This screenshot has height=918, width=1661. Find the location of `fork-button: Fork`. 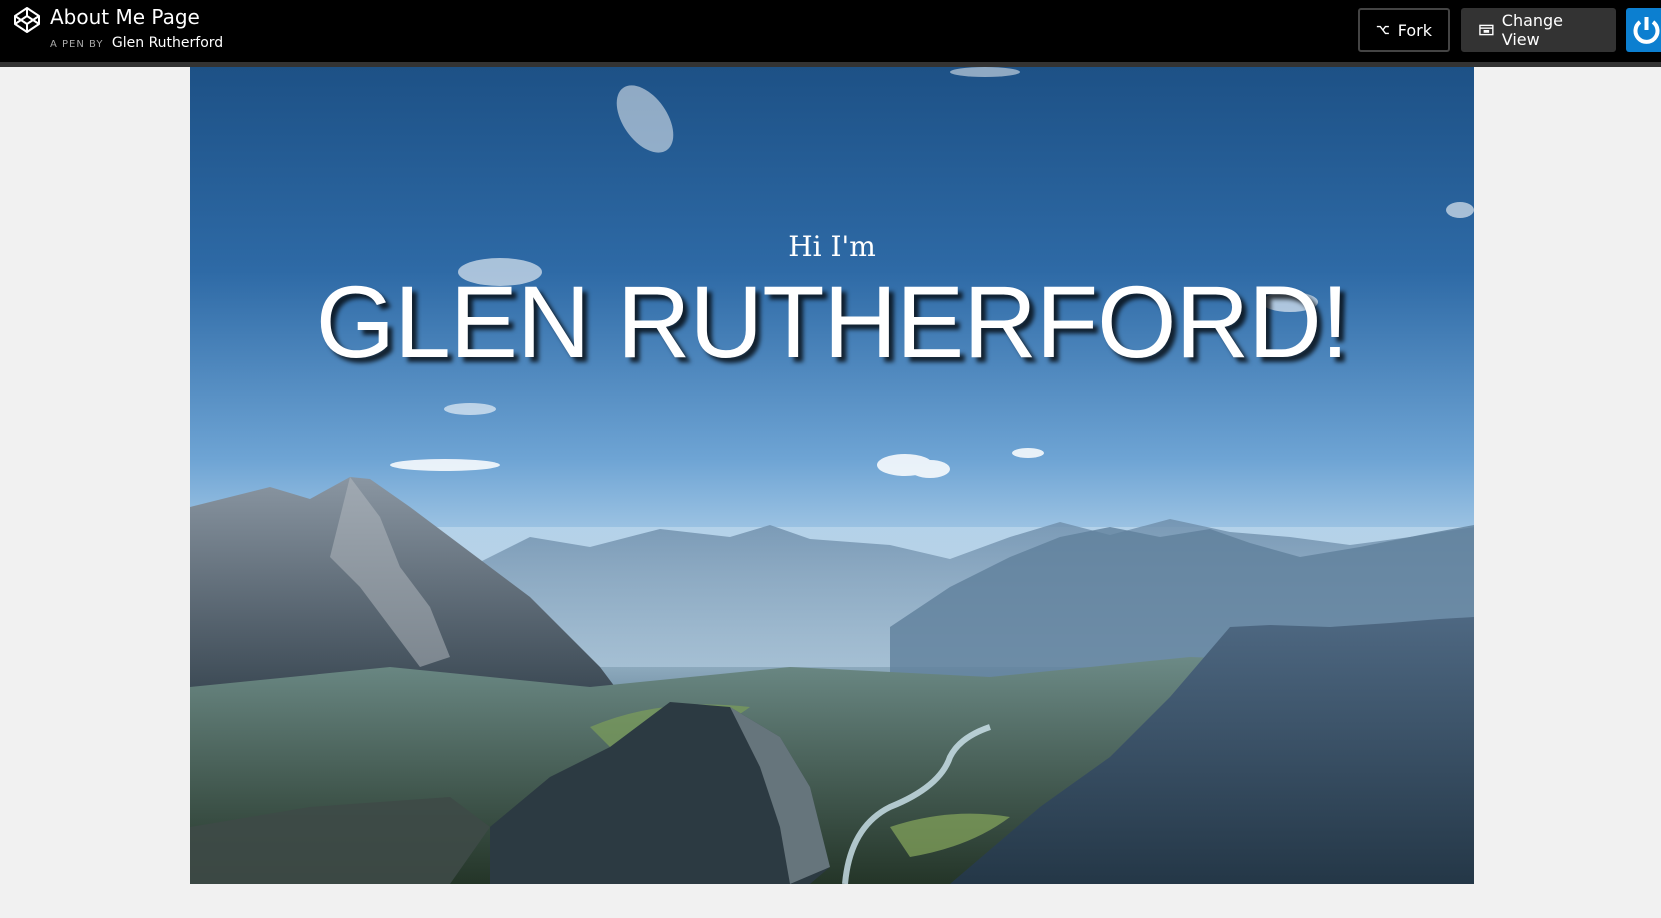

fork-button: Fork is located at coordinates (1404, 30).